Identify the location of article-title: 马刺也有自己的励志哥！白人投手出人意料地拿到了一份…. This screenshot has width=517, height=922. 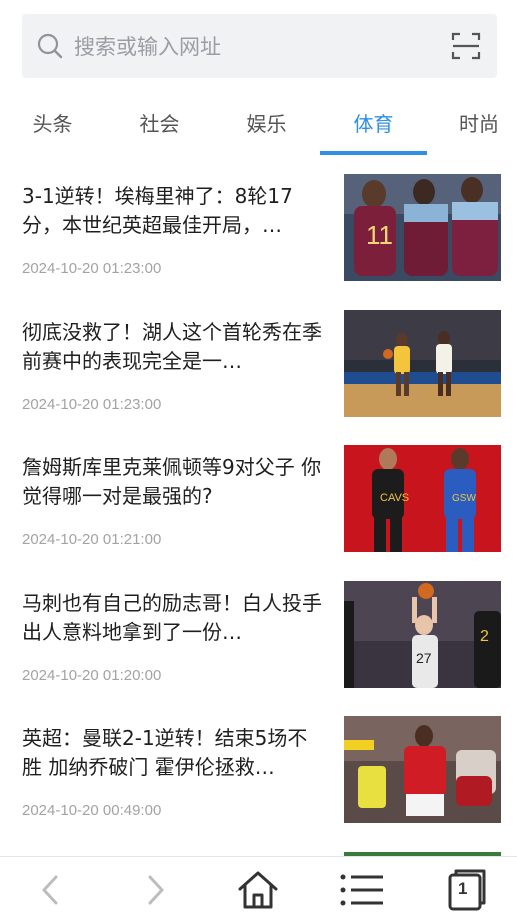
(172, 617).